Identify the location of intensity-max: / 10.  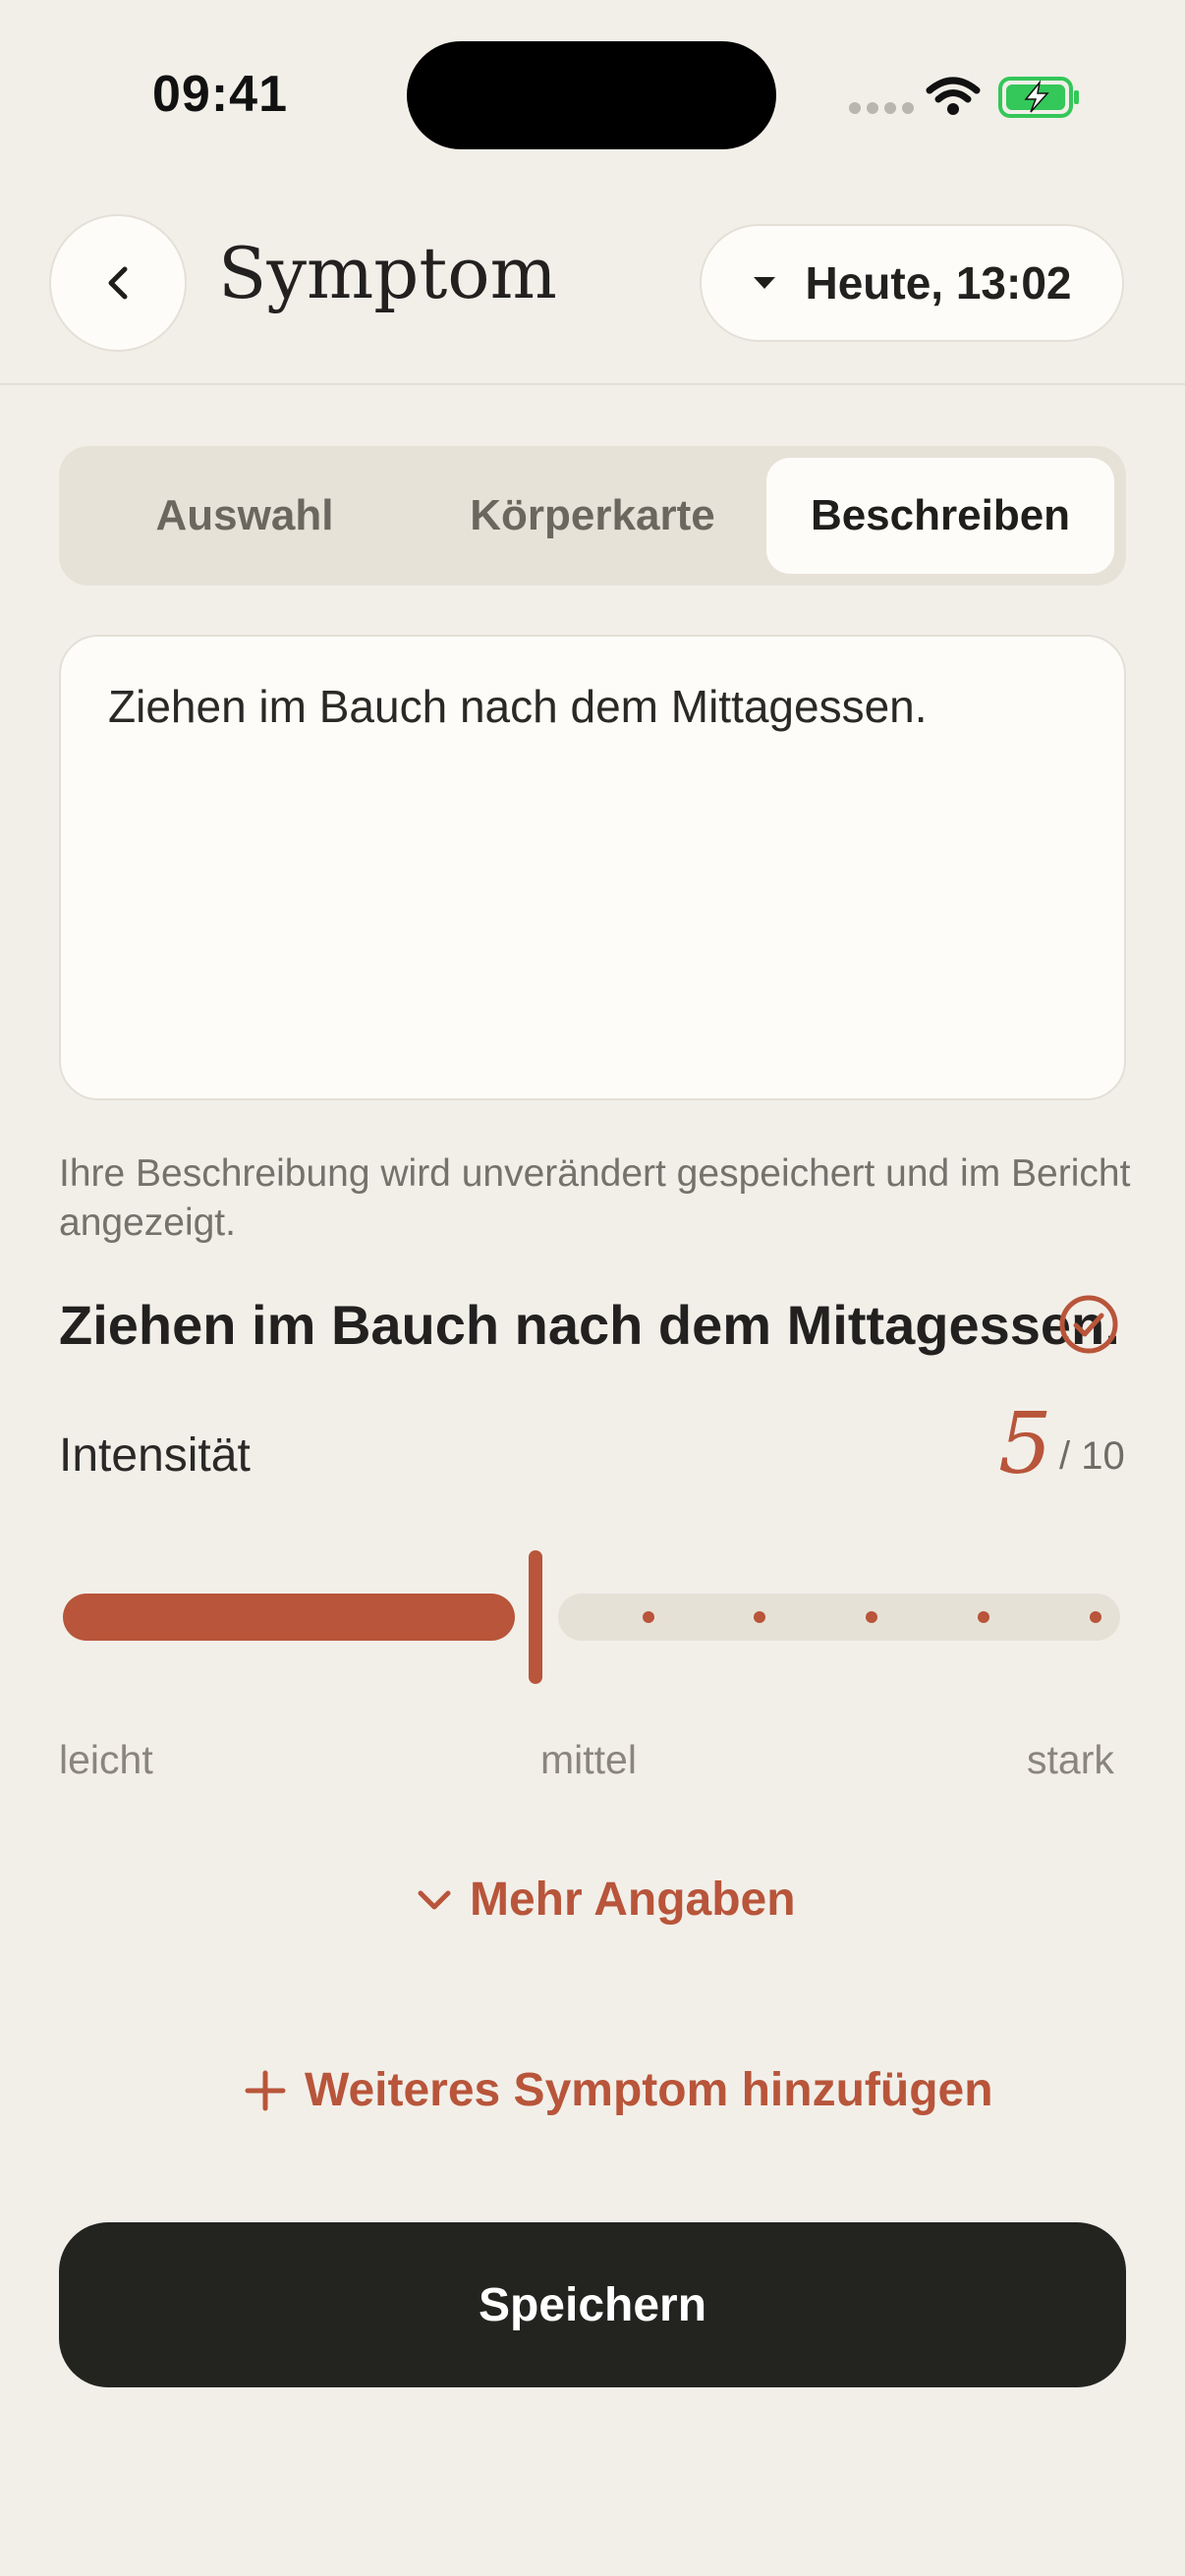
(1092, 1456).